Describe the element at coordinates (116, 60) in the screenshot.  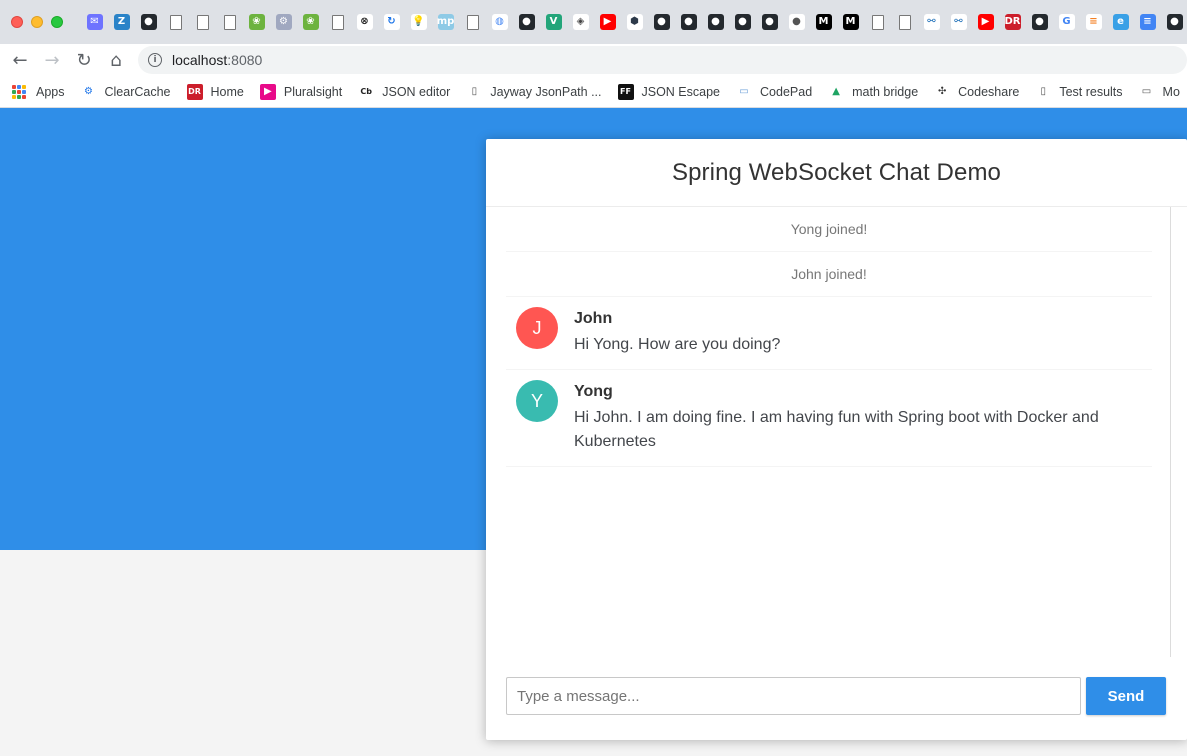
I see `home-button: ⌂` at that location.